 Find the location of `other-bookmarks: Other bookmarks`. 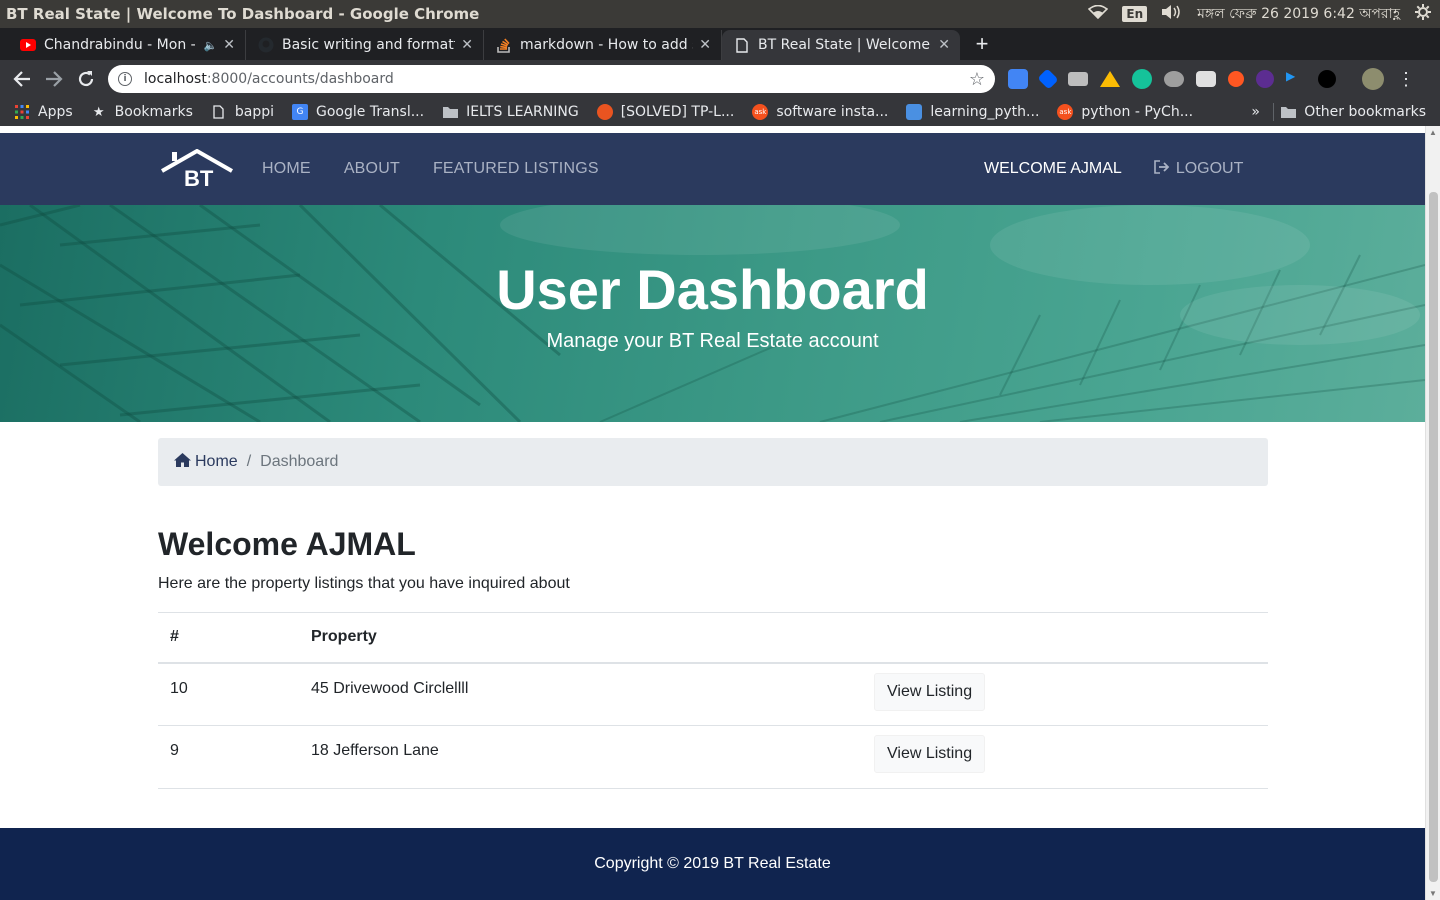

other-bookmarks: Other bookmarks is located at coordinates (1353, 112).